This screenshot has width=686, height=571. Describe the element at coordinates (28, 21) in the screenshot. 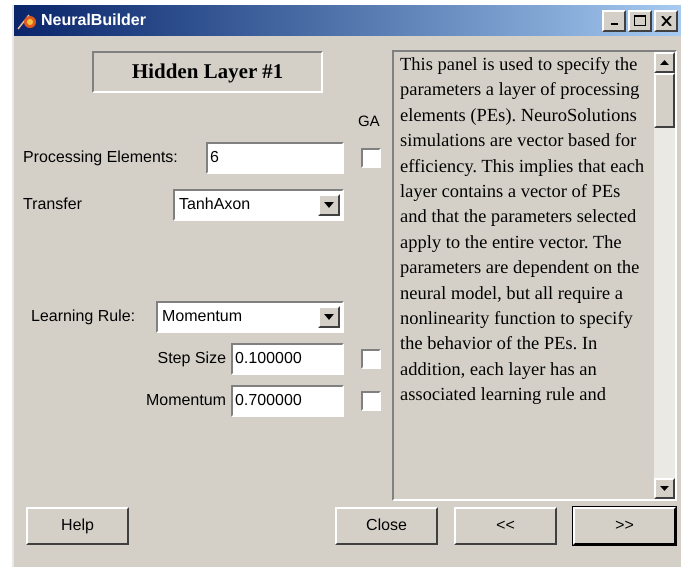

I see `app-icon` at that location.